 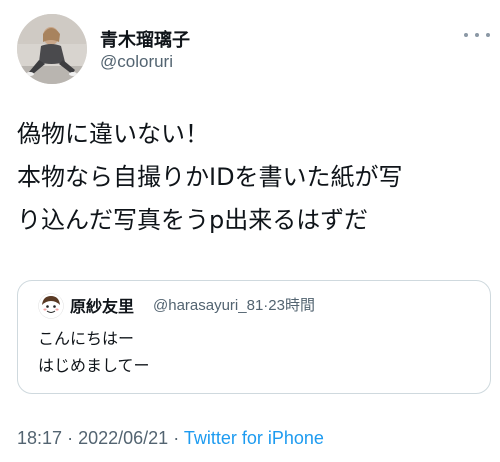 What do you see at coordinates (39, 438) in the screenshot?
I see `tweet-time: 18:17` at bounding box center [39, 438].